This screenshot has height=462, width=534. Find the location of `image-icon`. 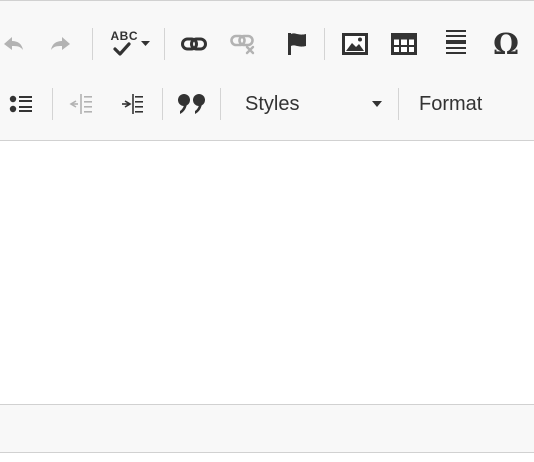

image-icon is located at coordinates (355, 44).